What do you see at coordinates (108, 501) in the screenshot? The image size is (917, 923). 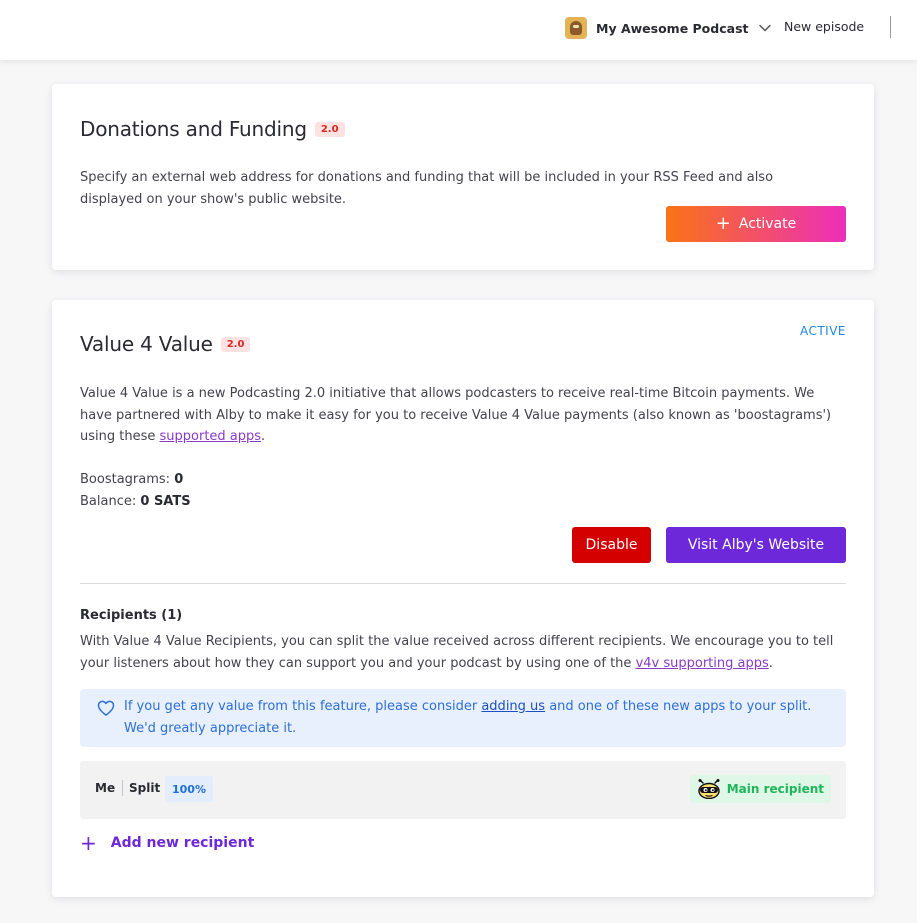 I see `balance-label: Balance:` at bounding box center [108, 501].